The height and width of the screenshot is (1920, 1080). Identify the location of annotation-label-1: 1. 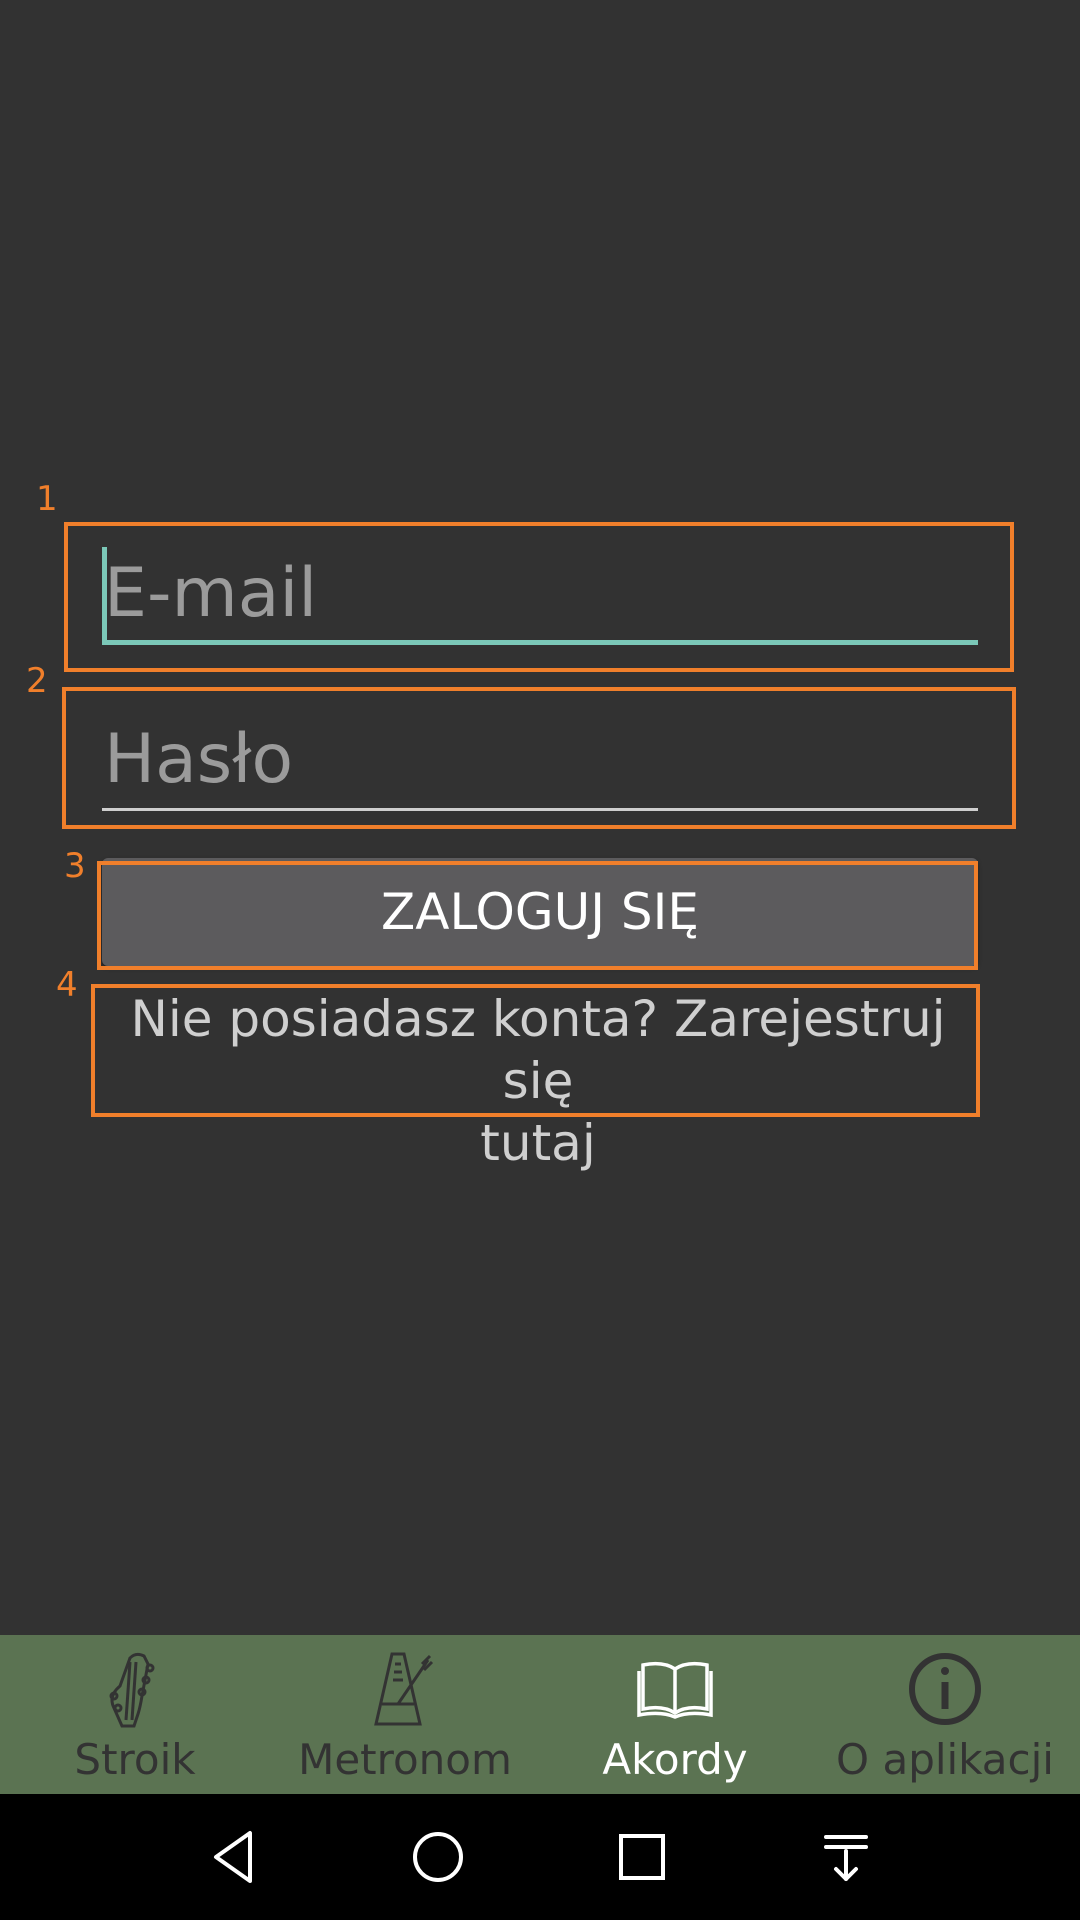
(47, 499).